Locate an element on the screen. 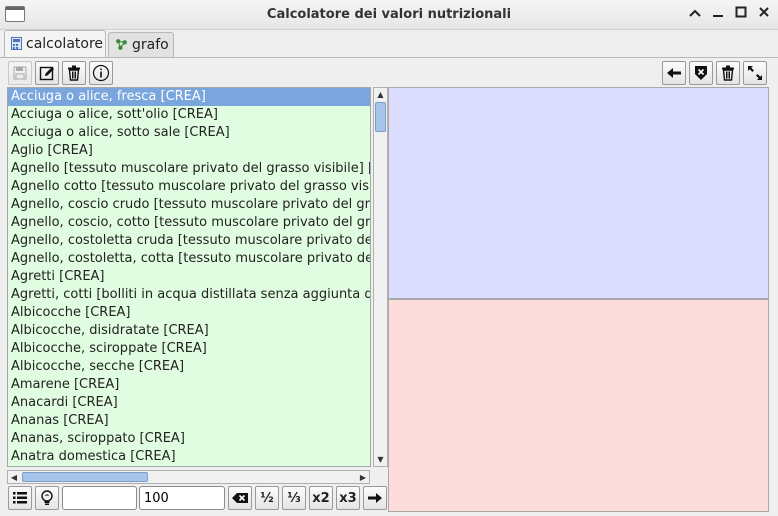 The height and width of the screenshot is (516, 778). arrow-left-icon is located at coordinates (674, 73).